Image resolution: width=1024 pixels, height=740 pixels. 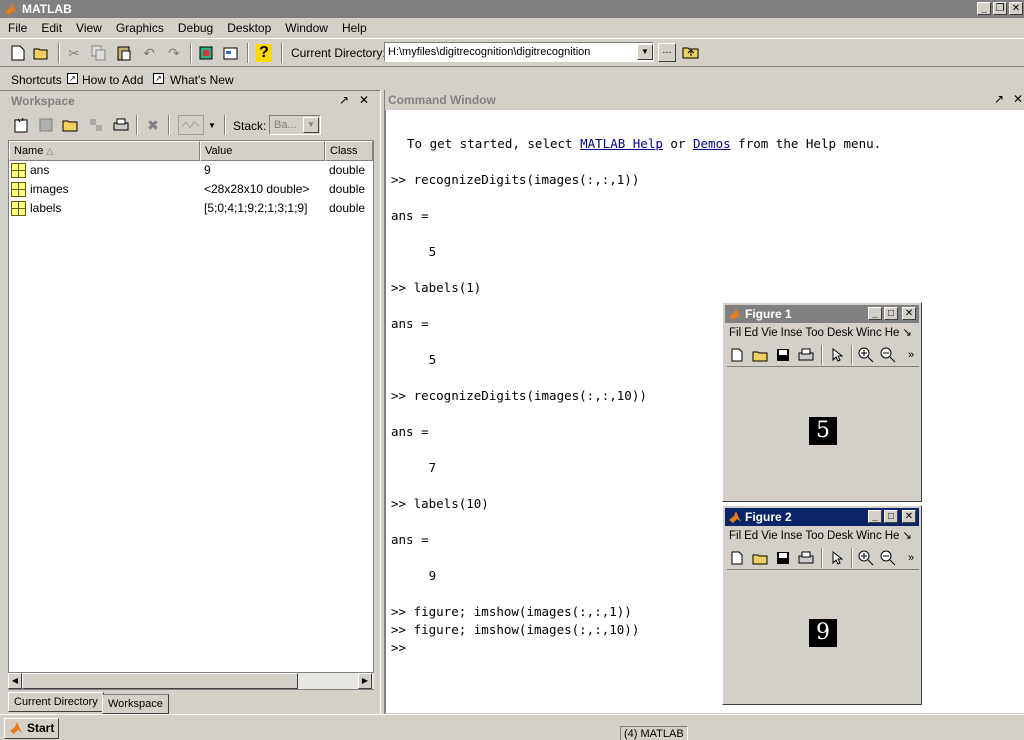 I want to click on save-workspace-icon, so click(x=96, y=125).